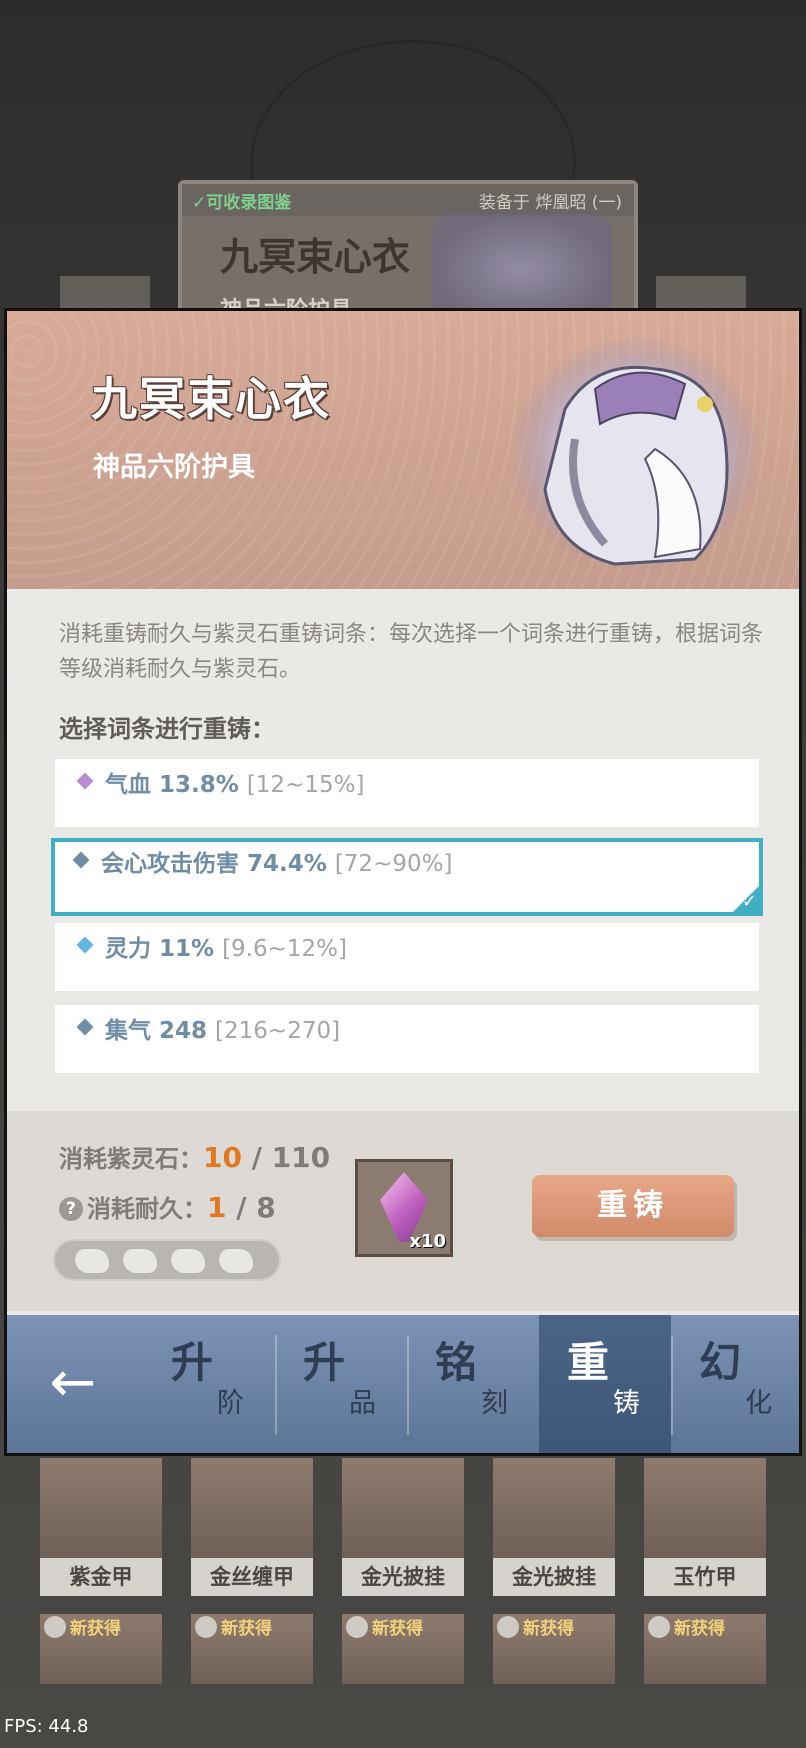 The image size is (806, 1748). I want to click on affix-option: 气血 13.8% [12~15%], so click(407, 793).